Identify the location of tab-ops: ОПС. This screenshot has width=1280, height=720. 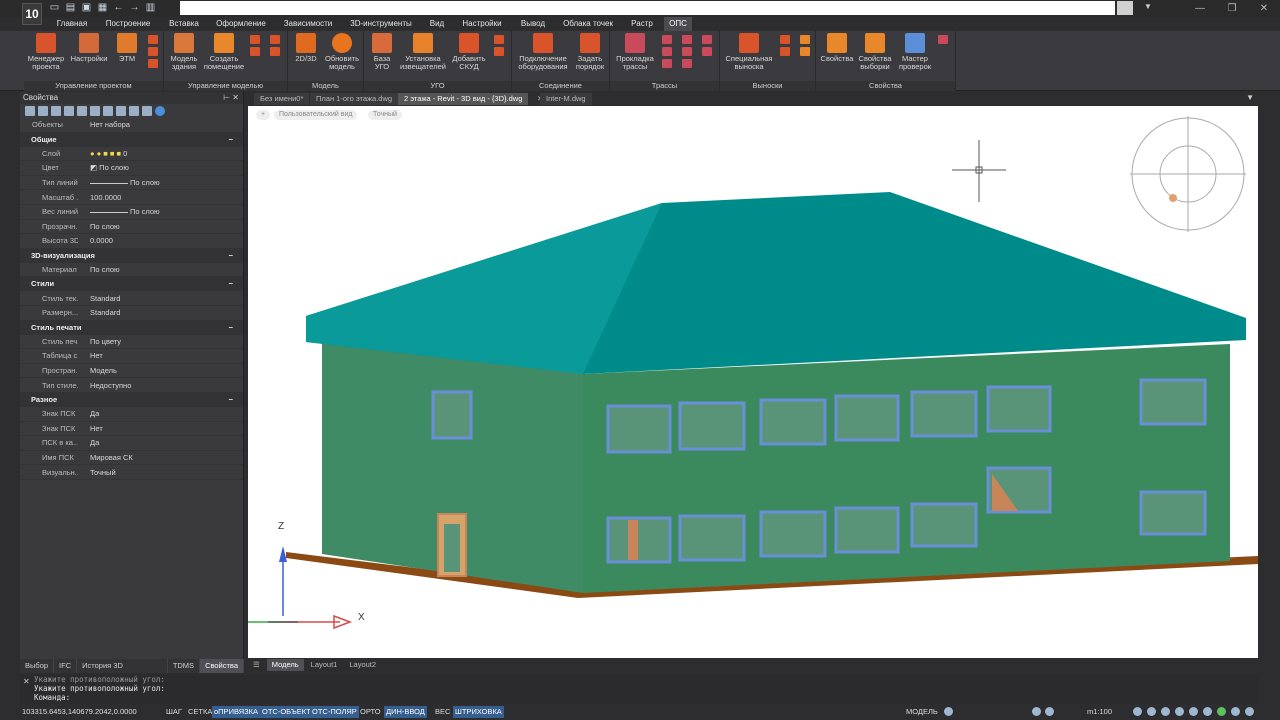
(678, 24).